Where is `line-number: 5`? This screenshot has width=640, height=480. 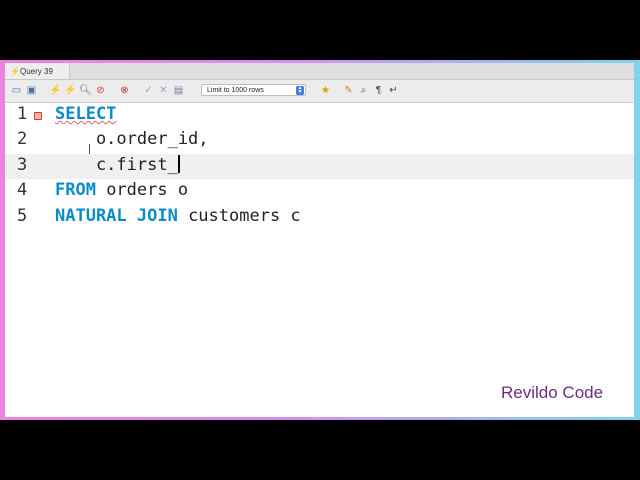
line-number: 5 is located at coordinates (22, 216).